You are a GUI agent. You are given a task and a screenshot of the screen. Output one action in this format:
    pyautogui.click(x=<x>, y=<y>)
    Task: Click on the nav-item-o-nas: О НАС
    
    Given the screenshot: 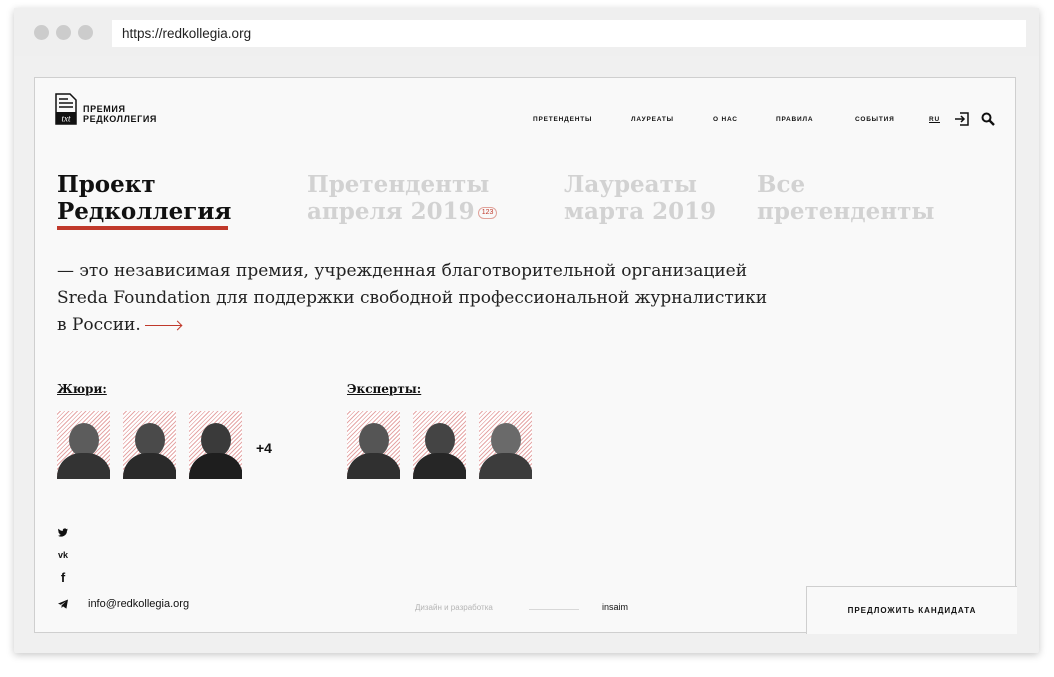 What is the action you would take?
    pyautogui.click(x=725, y=119)
    